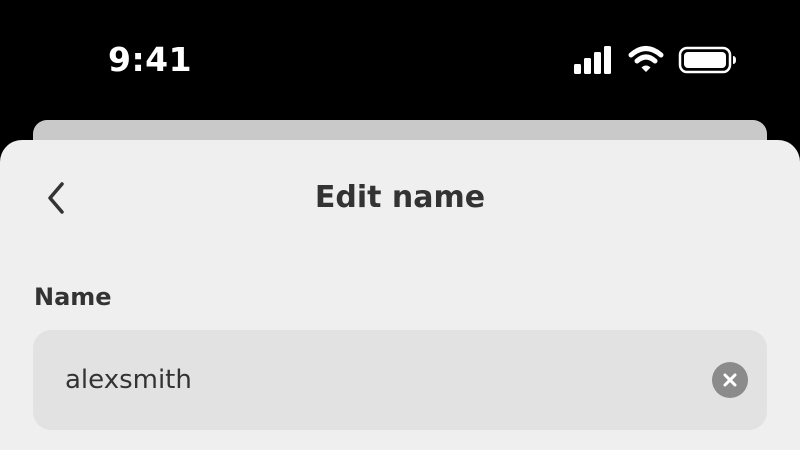 The height and width of the screenshot is (450, 800). I want to click on back-button, so click(56, 198).